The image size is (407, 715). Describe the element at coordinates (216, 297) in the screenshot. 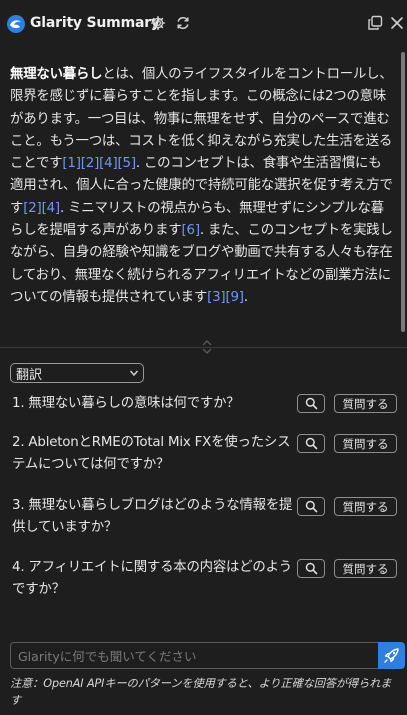

I see `citation-link: [3]` at that location.